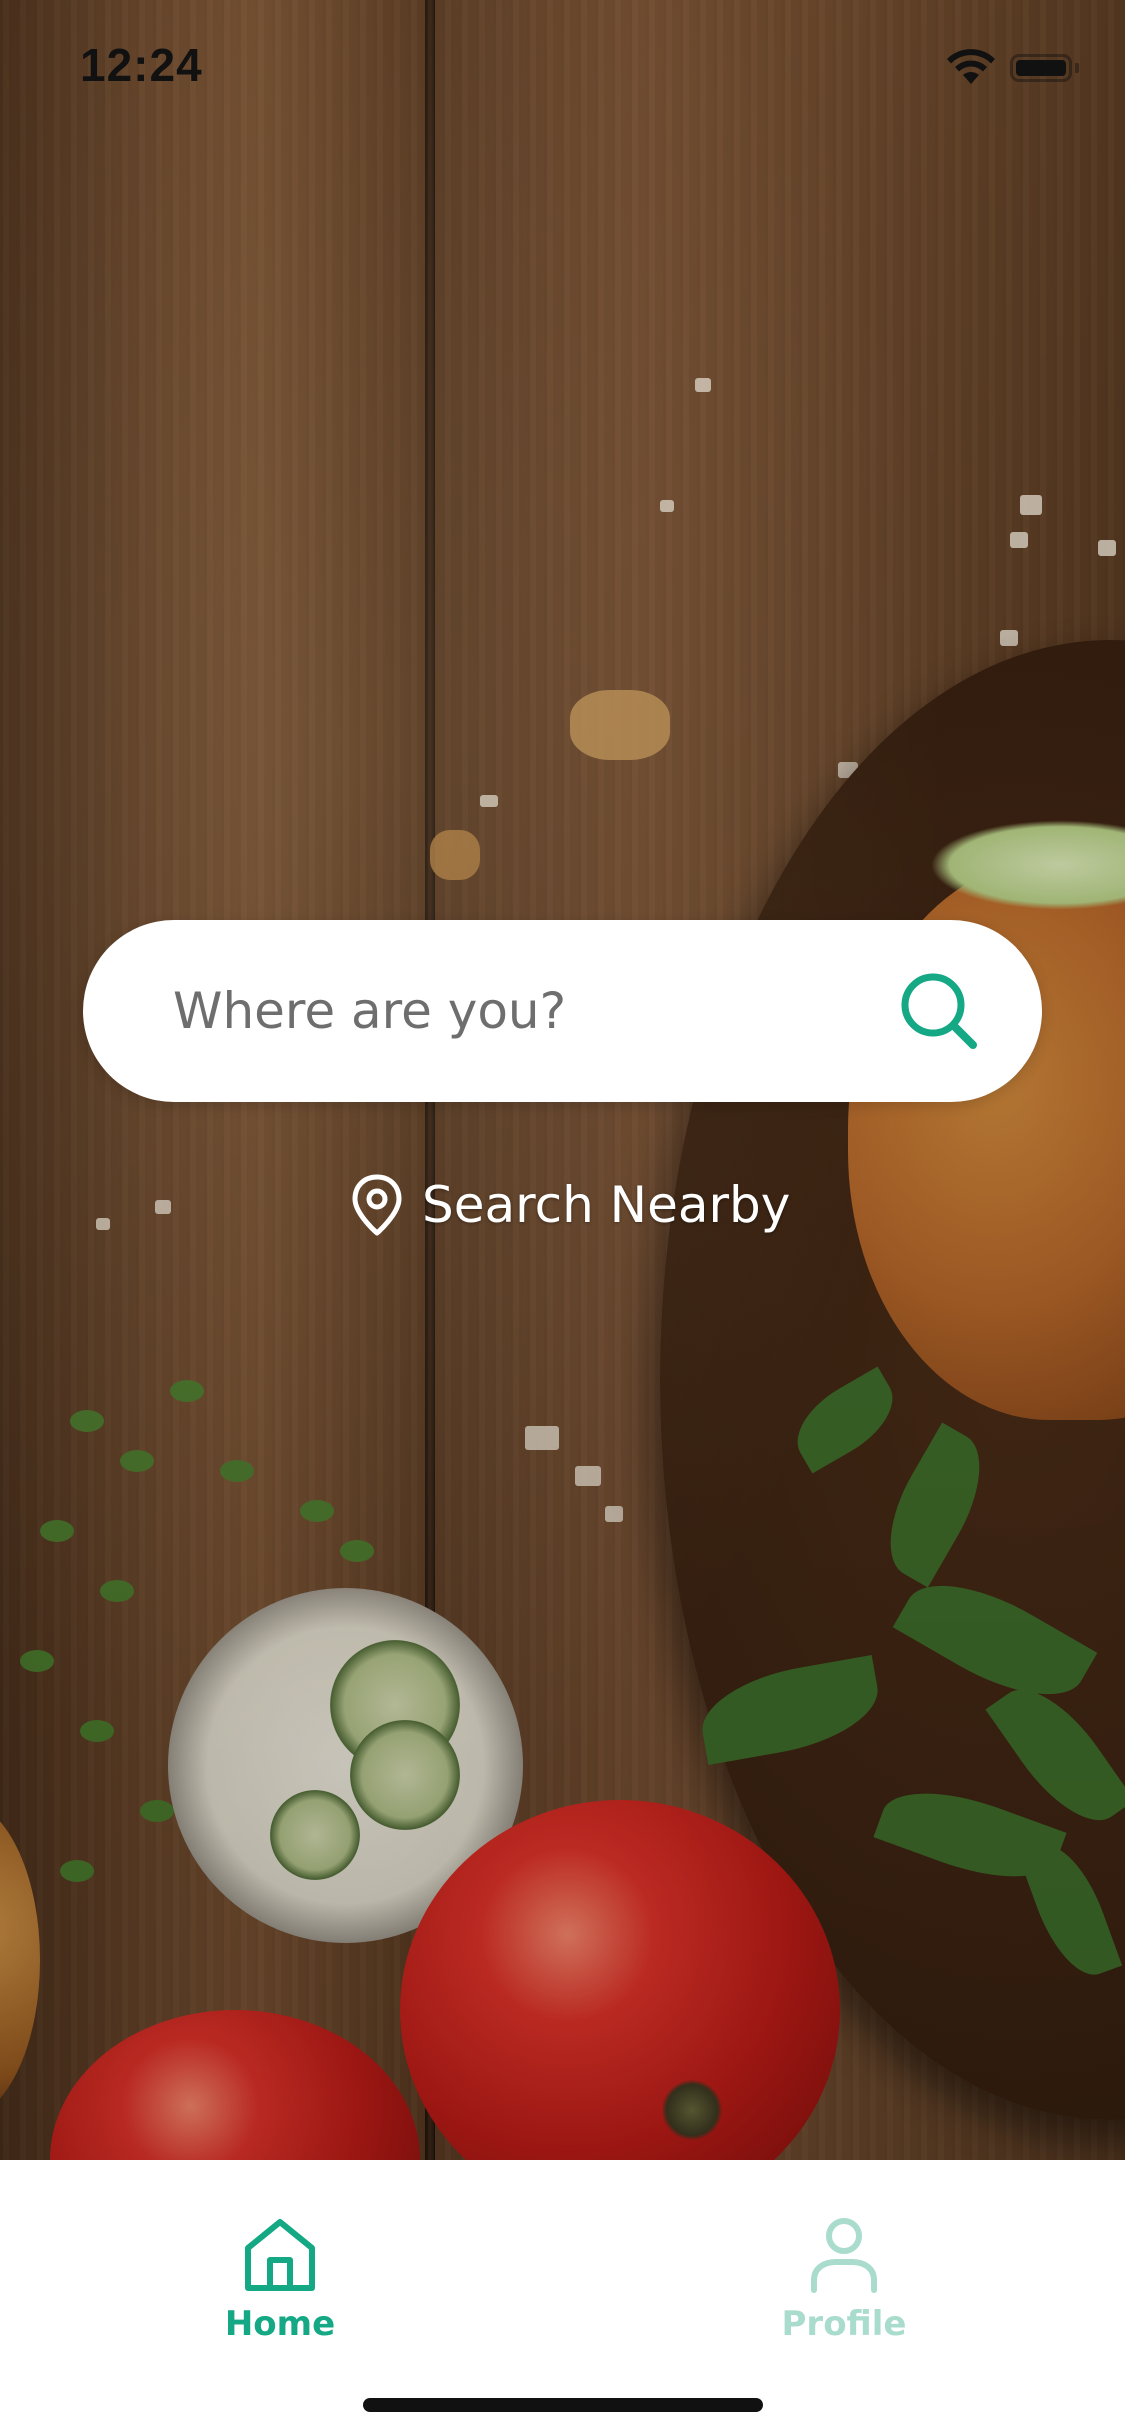  Describe the element at coordinates (563, 2405) in the screenshot. I see `home-indicator` at that location.